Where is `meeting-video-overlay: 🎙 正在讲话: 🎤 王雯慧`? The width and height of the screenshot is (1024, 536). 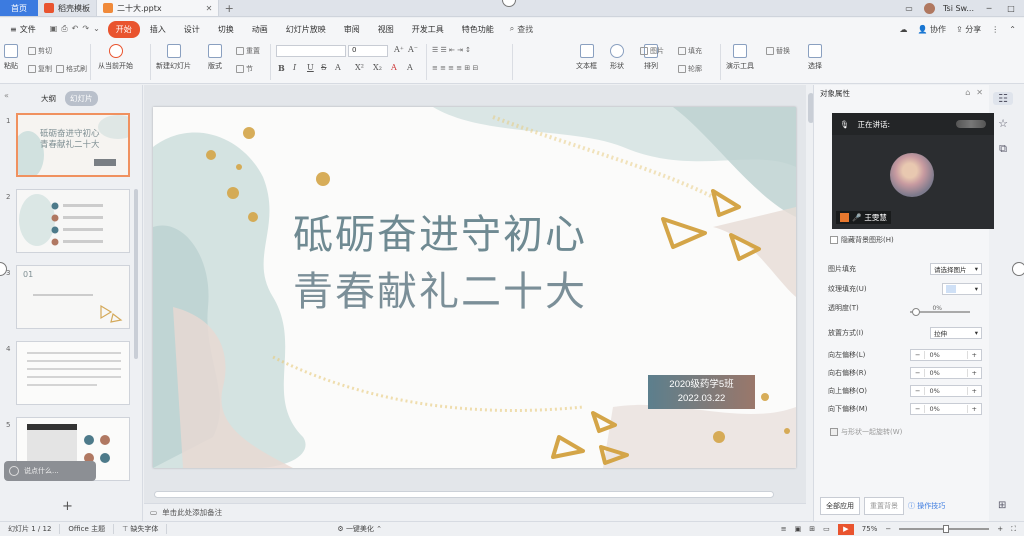
meeting-video-overlay: 🎙 正在讲话: 🎤 王雯慧 is located at coordinates (913, 171).